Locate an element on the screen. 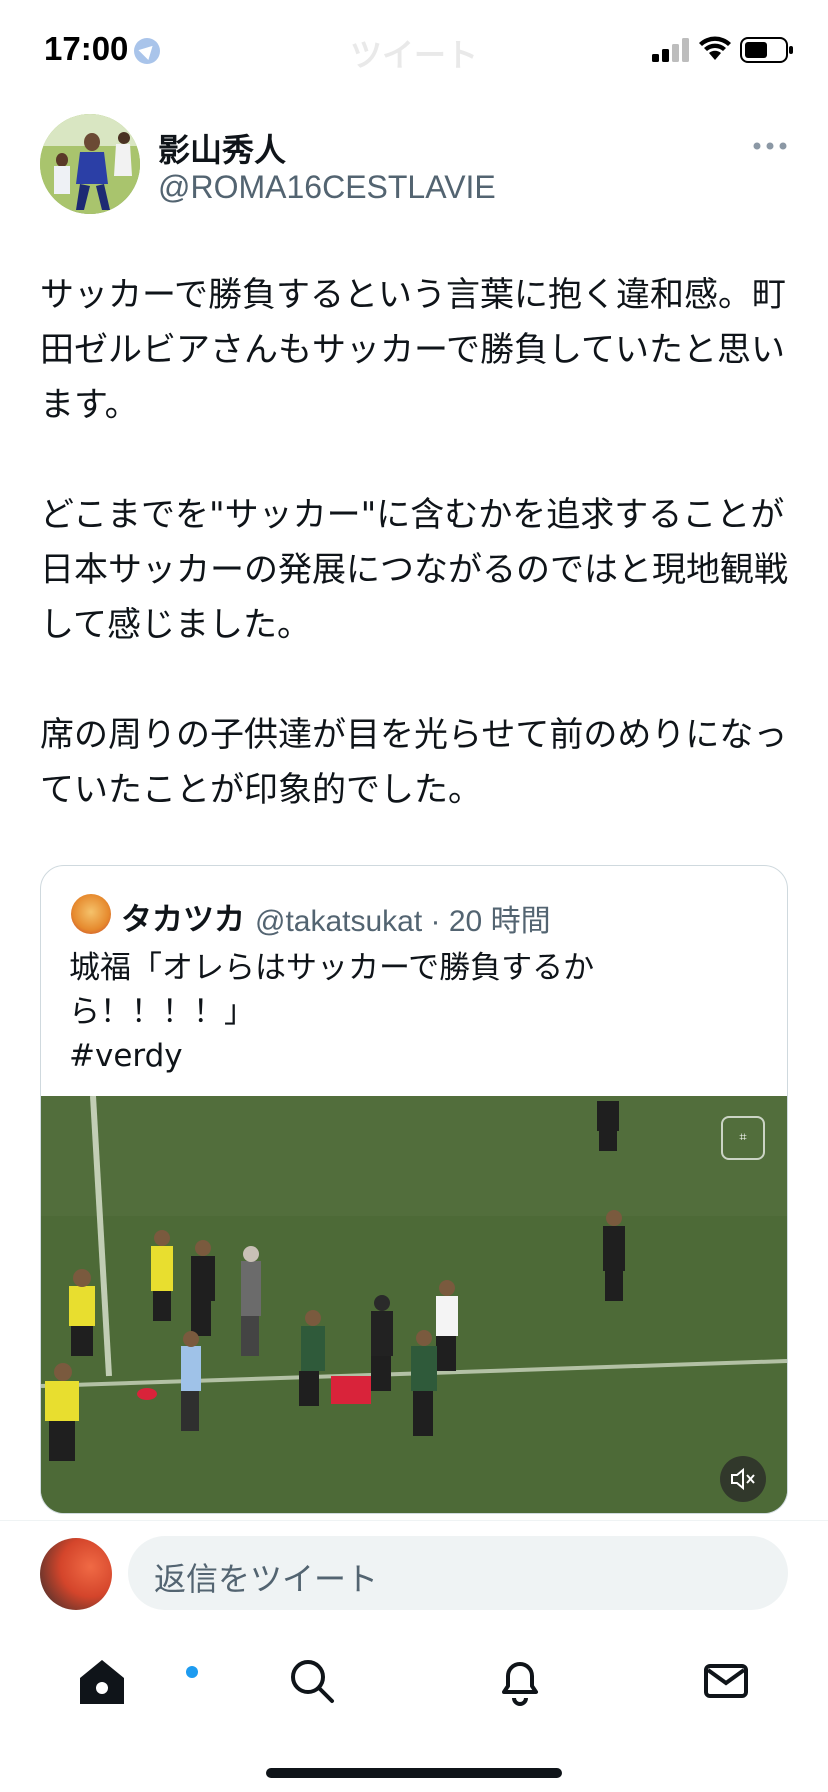 The width and height of the screenshot is (828, 1792). tab-messages is located at coordinates (726, 1680).